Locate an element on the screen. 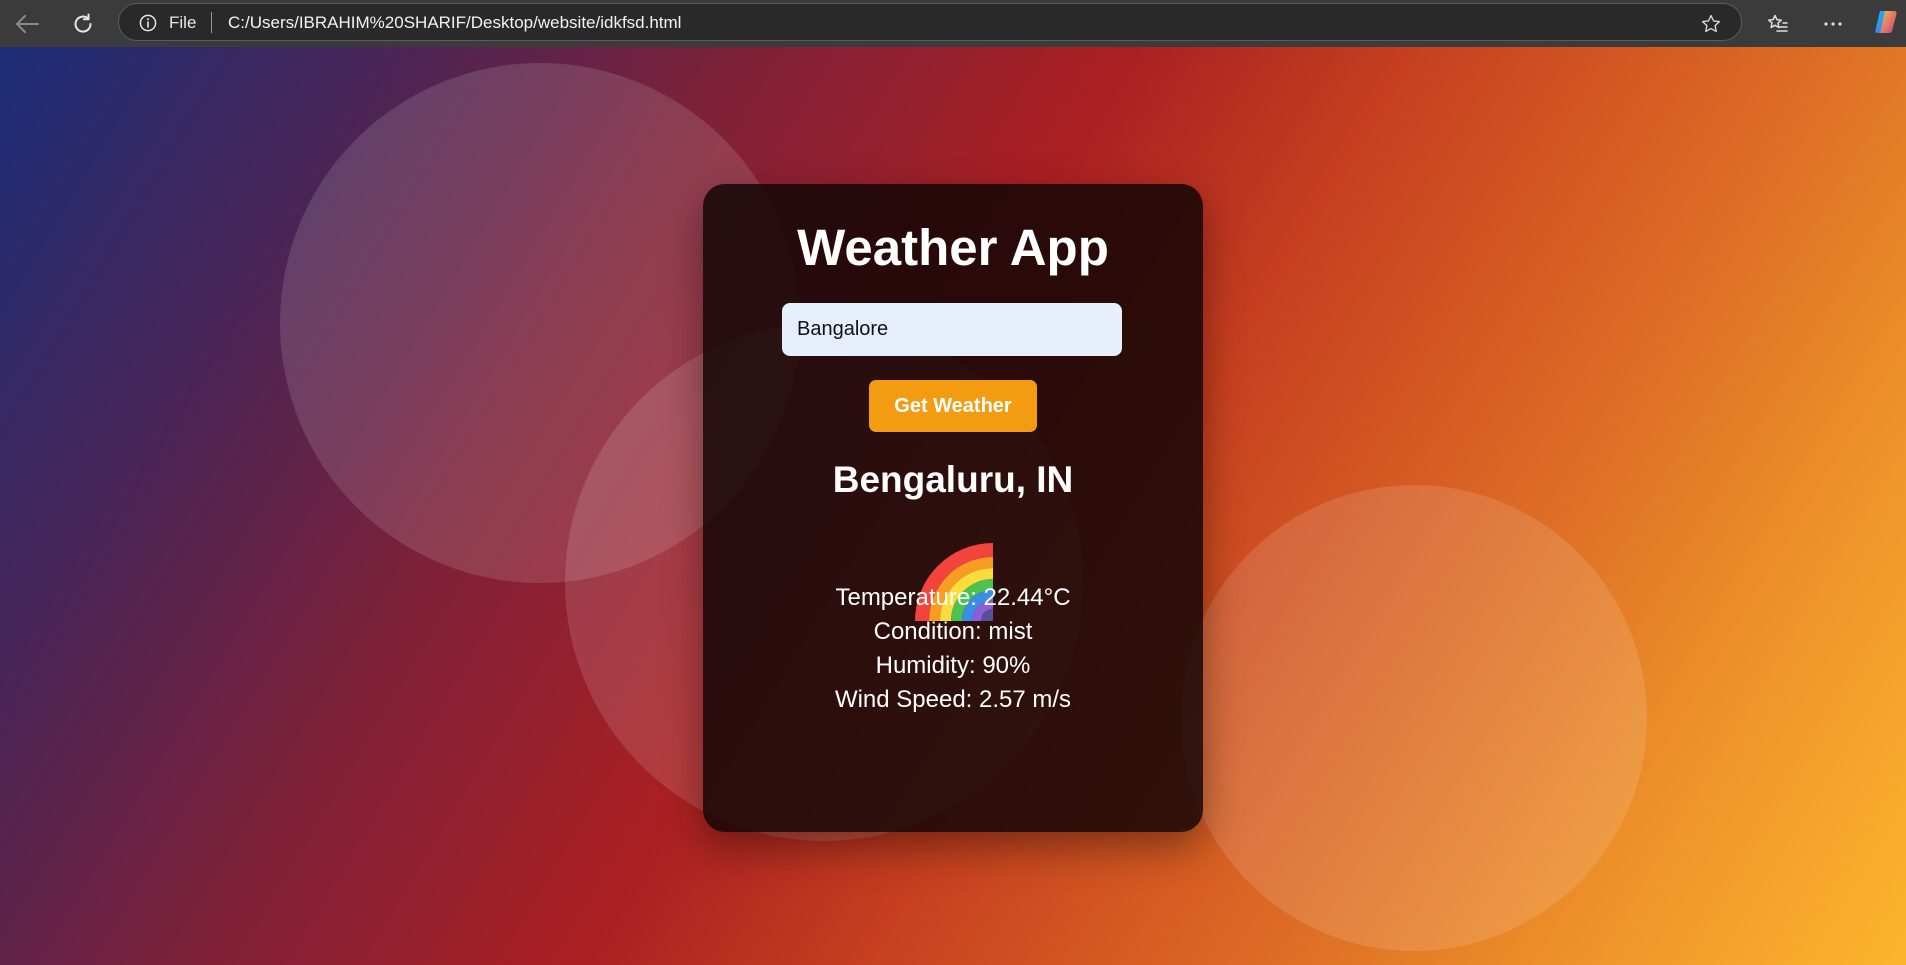  favorites-list-icon is located at coordinates (1777, 23).